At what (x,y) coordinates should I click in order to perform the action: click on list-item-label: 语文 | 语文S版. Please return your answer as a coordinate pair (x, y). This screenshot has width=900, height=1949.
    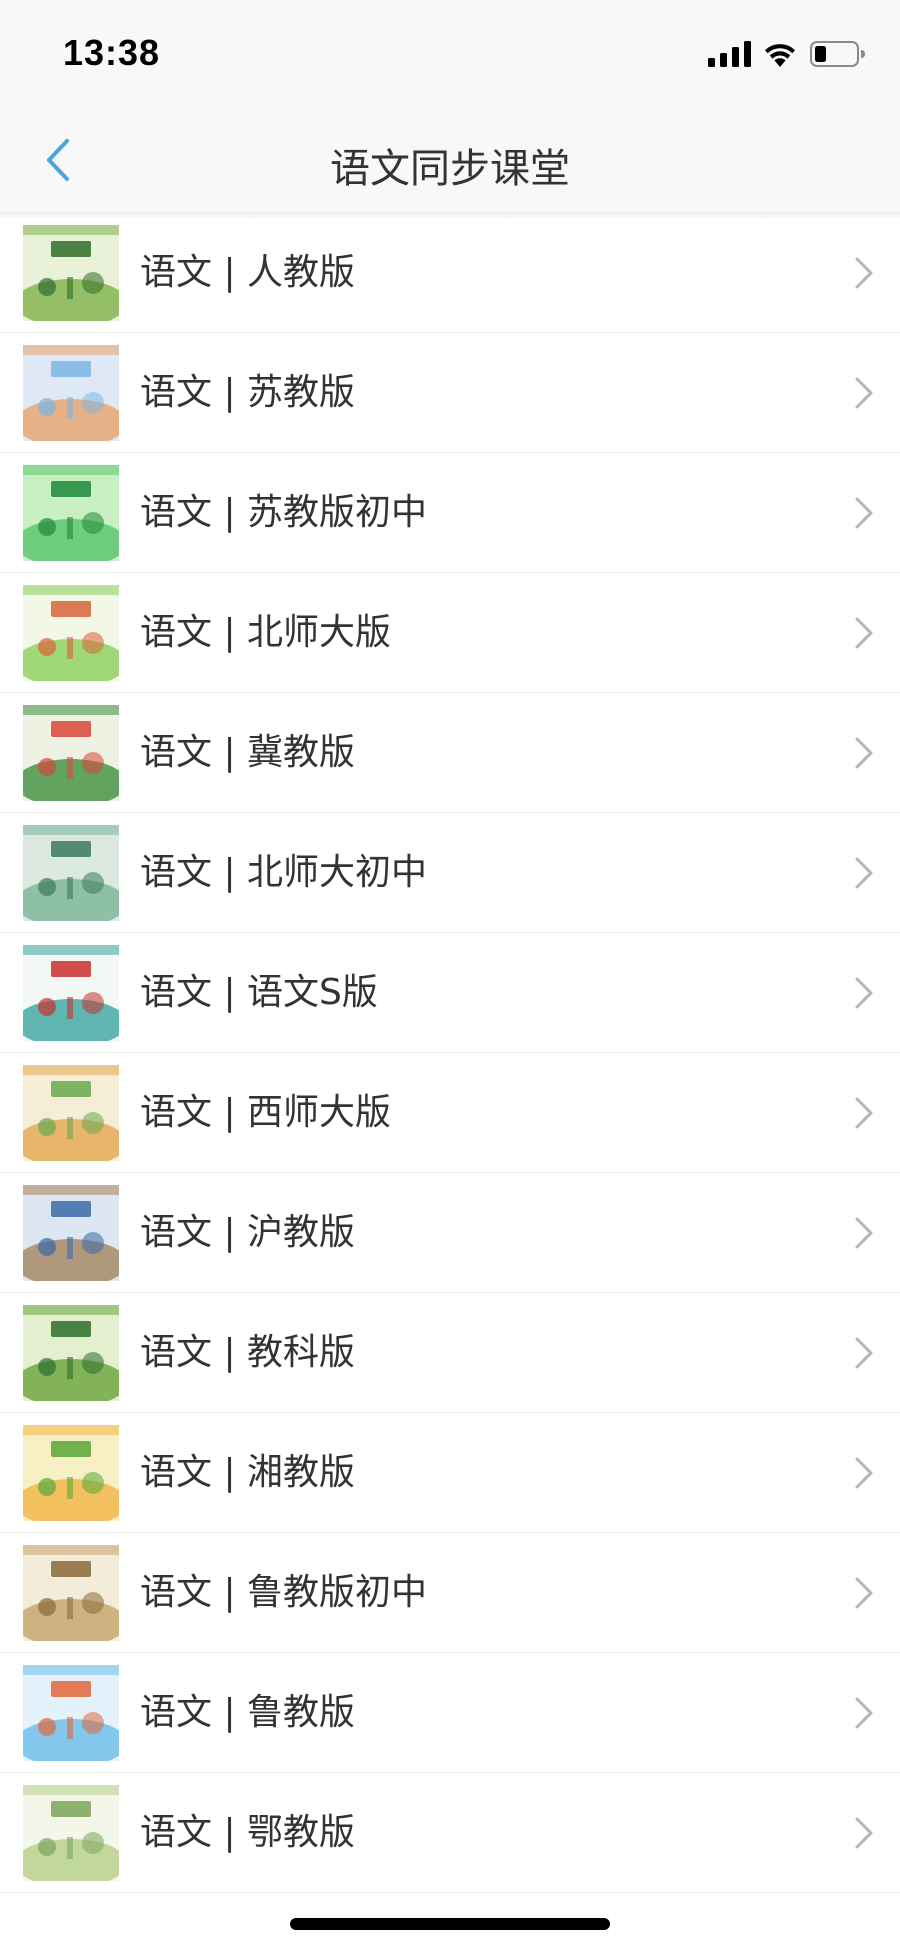
    Looking at the image, I should click on (259, 992).